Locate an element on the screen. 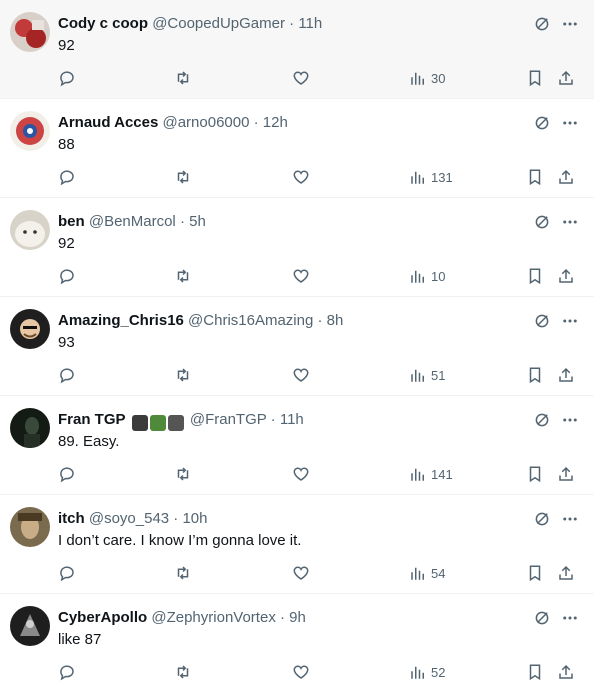 Image resolution: width=601 pixels, height=693 pixels. display-name: Fran TGP is located at coordinates (92, 419).